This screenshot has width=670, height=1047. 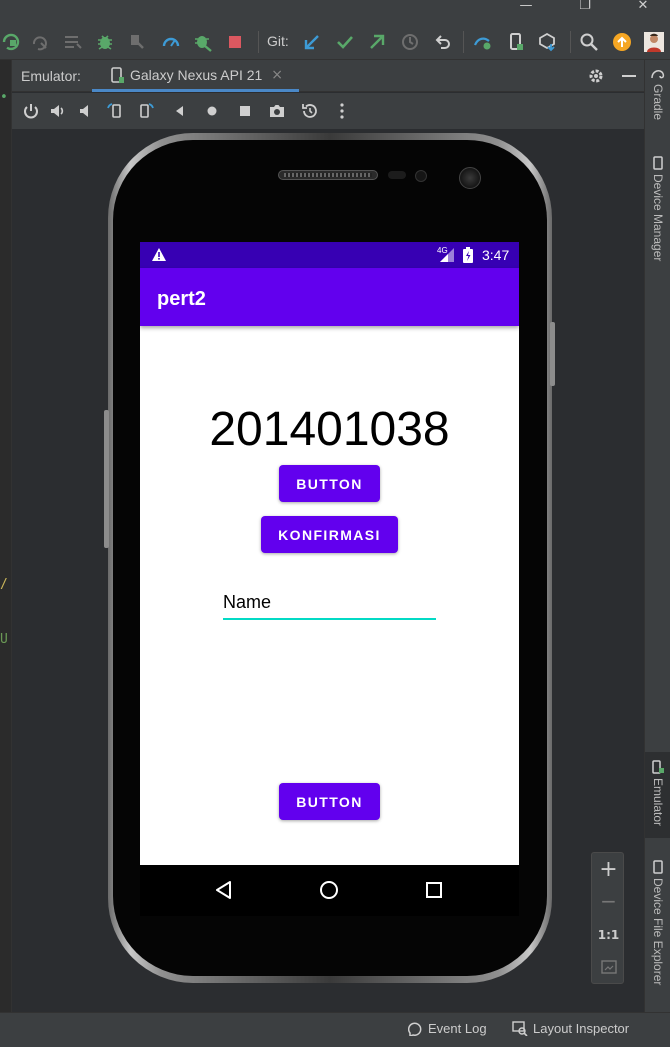 I want to click on android-status-bar: 4G 3:47, so click(x=329, y=255).